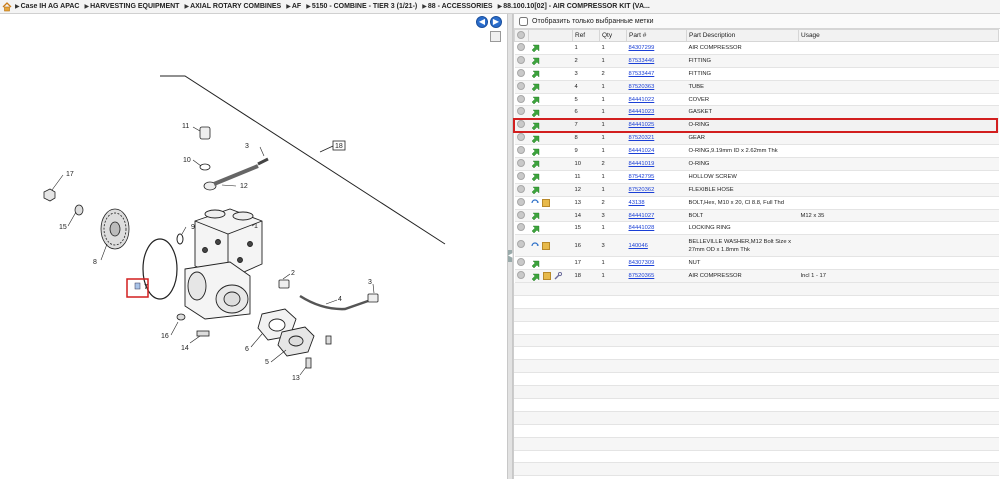 Image resolution: width=1000 pixels, height=479 pixels. What do you see at coordinates (642, 177) in the screenshot?
I see `part-number-link-text: 87542795` at bounding box center [642, 177].